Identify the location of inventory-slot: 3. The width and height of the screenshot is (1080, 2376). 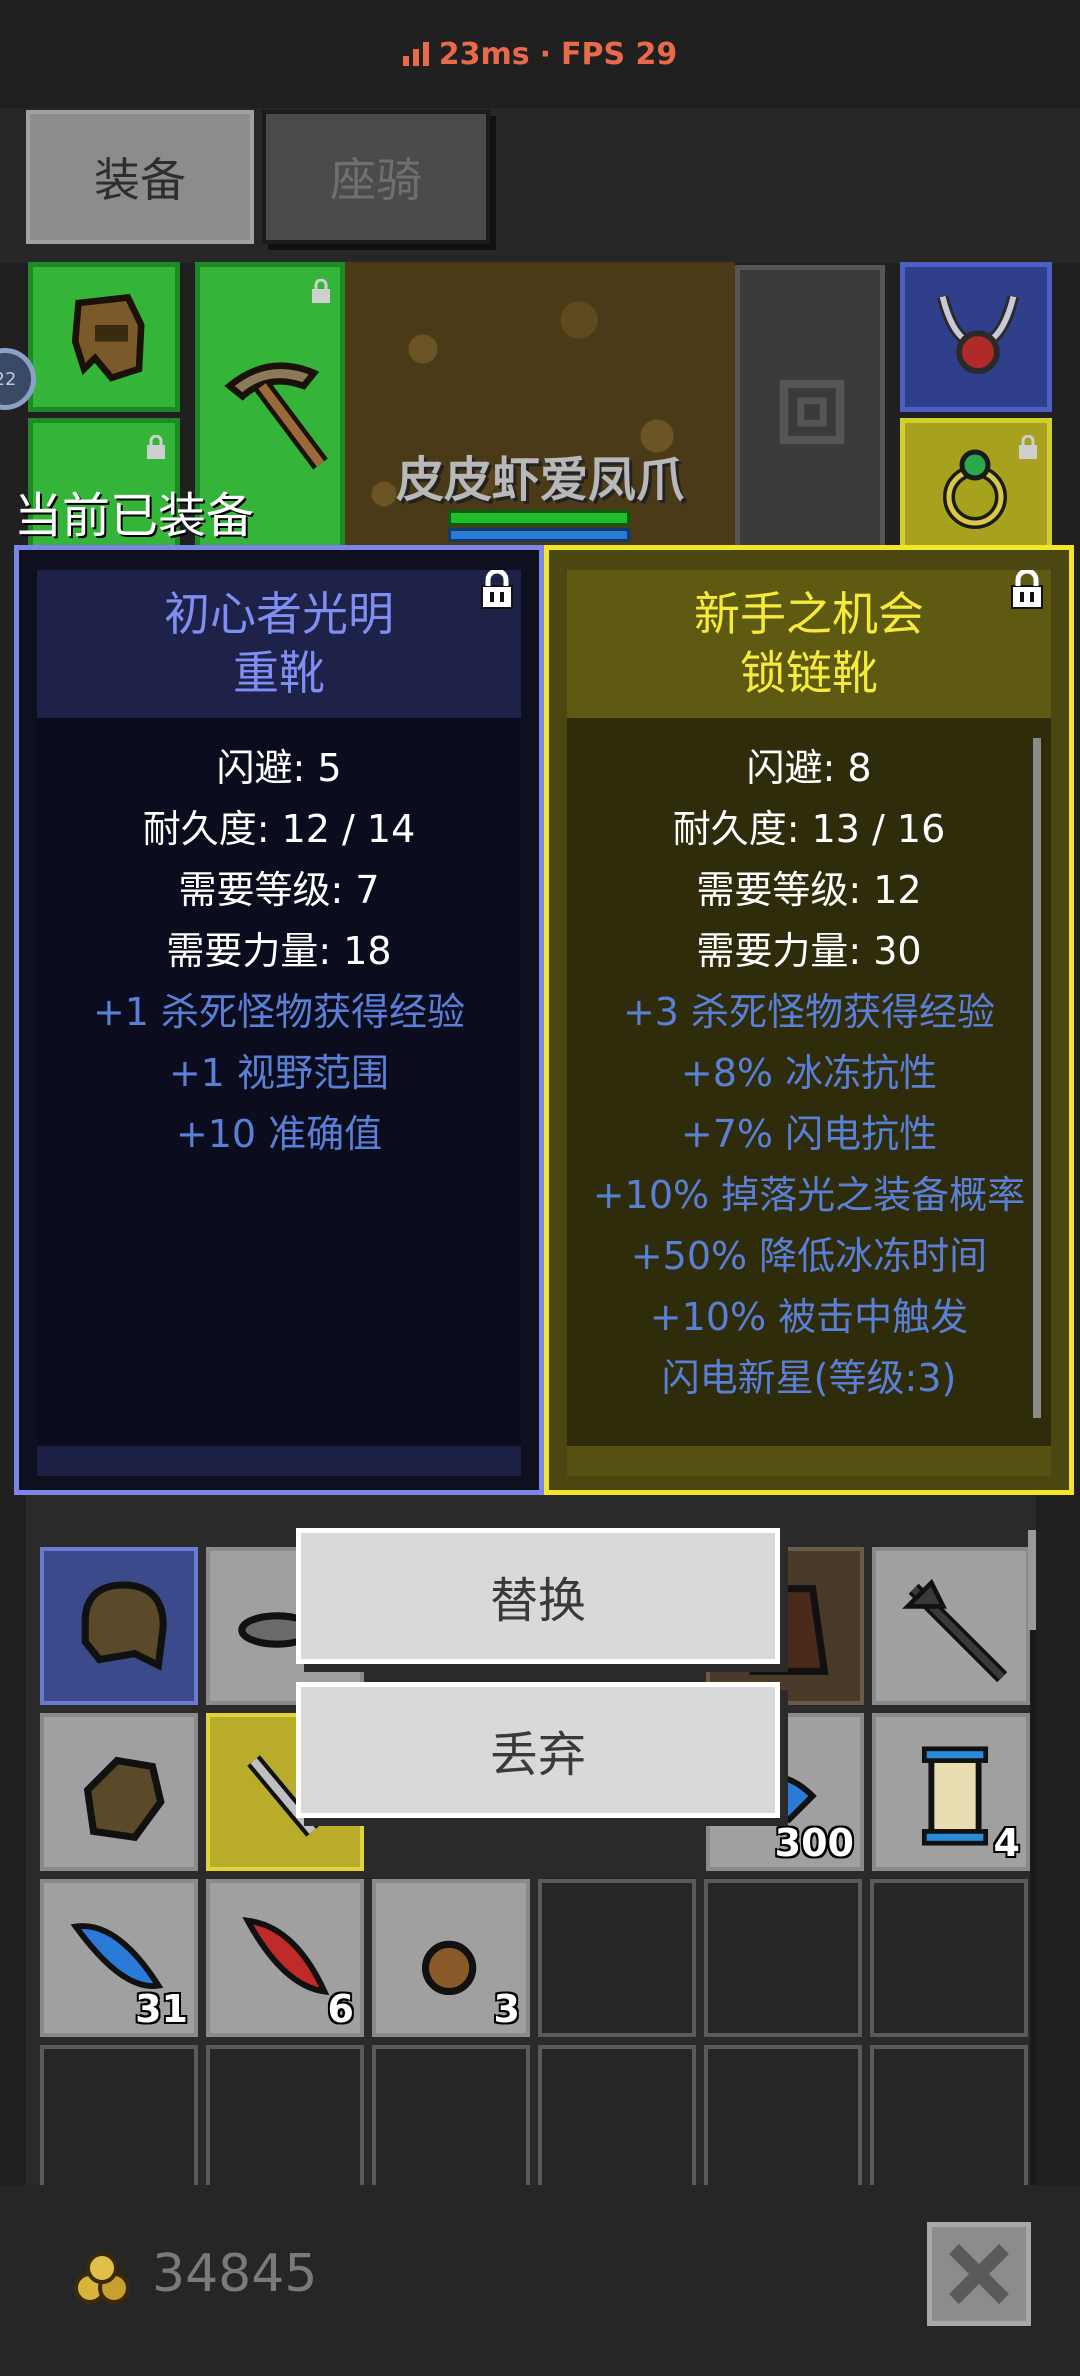
(451, 1958).